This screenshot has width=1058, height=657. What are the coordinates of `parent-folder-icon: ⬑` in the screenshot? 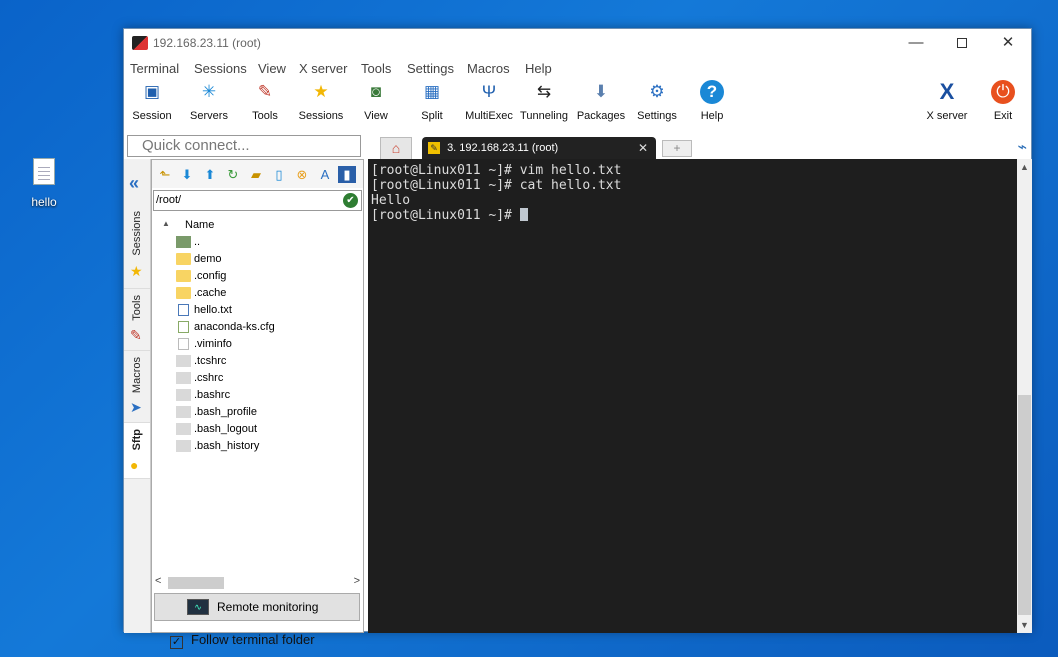 It's located at (165, 174).